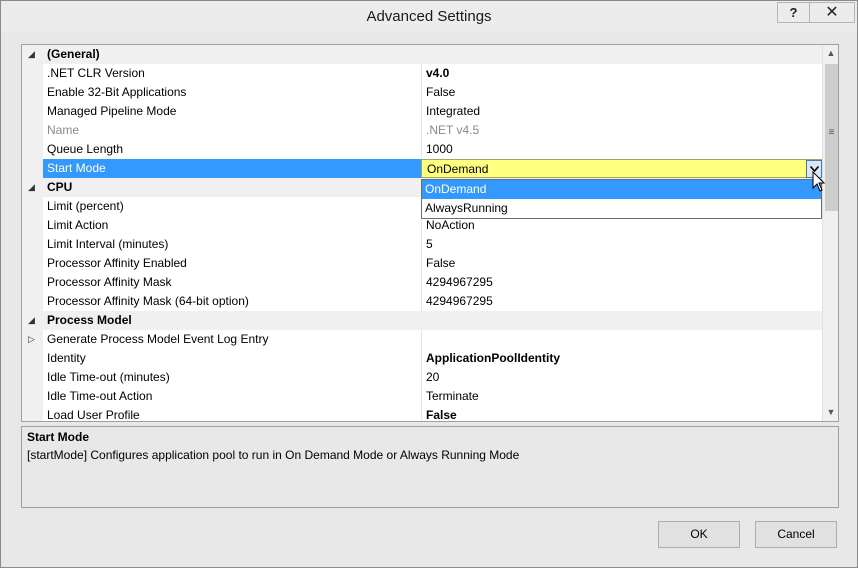  Describe the element at coordinates (624, 396) in the screenshot. I see `property-value: Terminate` at that location.